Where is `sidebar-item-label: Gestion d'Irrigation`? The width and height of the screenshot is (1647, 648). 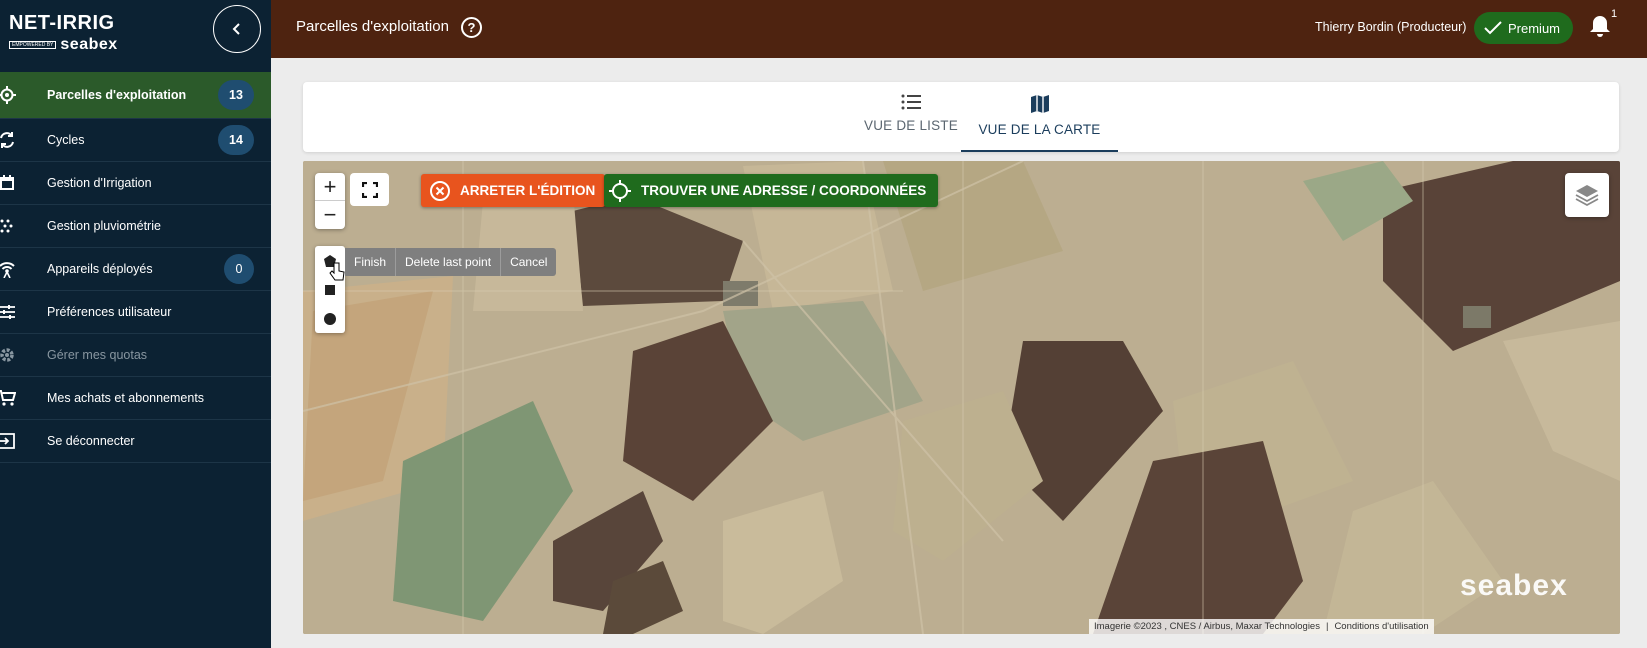
sidebar-item-label: Gestion d'Irrigation is located at coordinates (99, 183).